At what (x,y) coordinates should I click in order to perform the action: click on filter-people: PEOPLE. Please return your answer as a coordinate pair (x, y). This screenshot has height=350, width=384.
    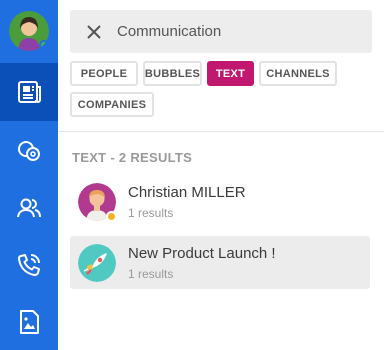
    Looking at the image, I should click on (104, 73).